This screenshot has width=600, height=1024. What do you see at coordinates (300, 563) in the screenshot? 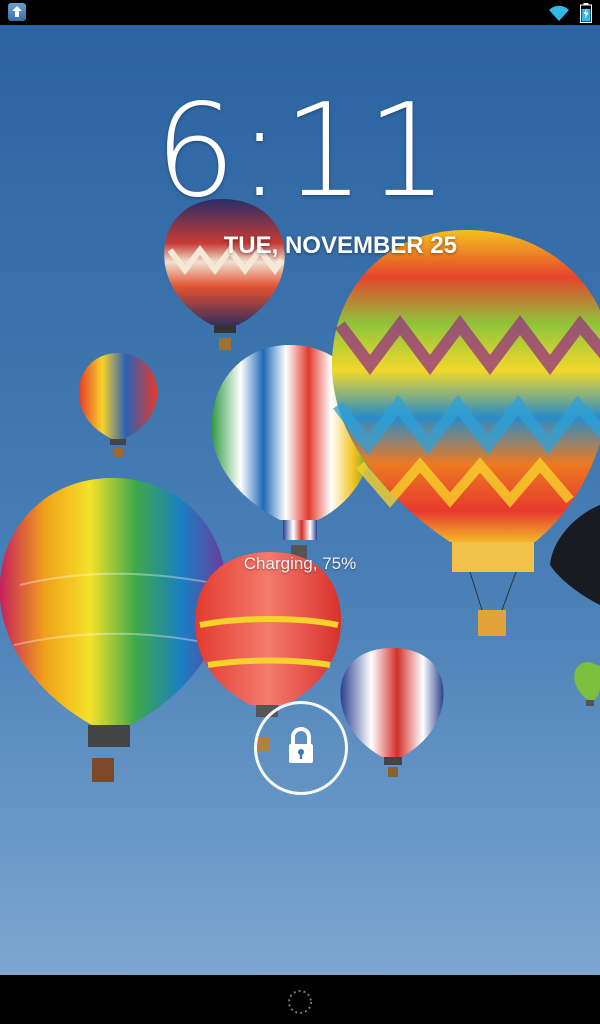
I see `charging-status: Charging, 75%` at bounding box center [300, 563].